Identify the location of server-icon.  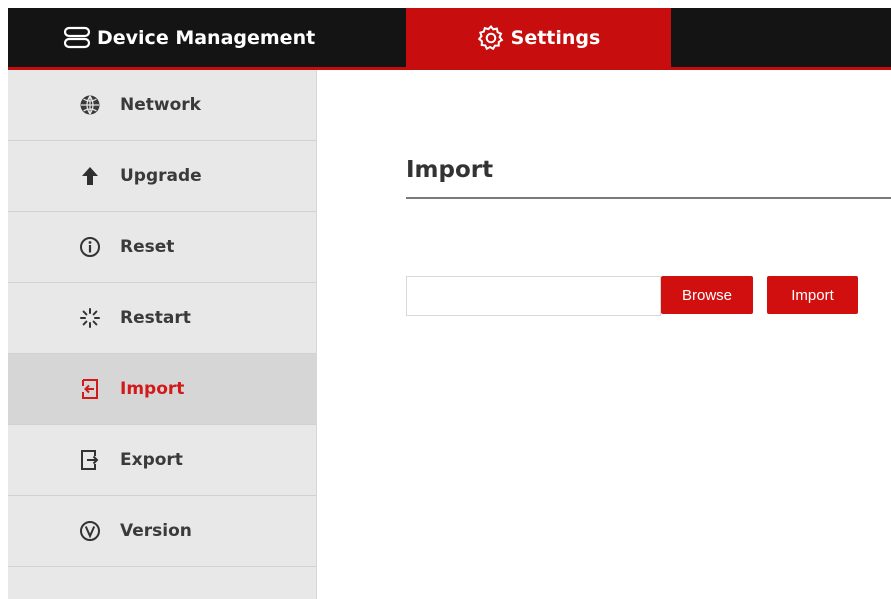
(77, 38).